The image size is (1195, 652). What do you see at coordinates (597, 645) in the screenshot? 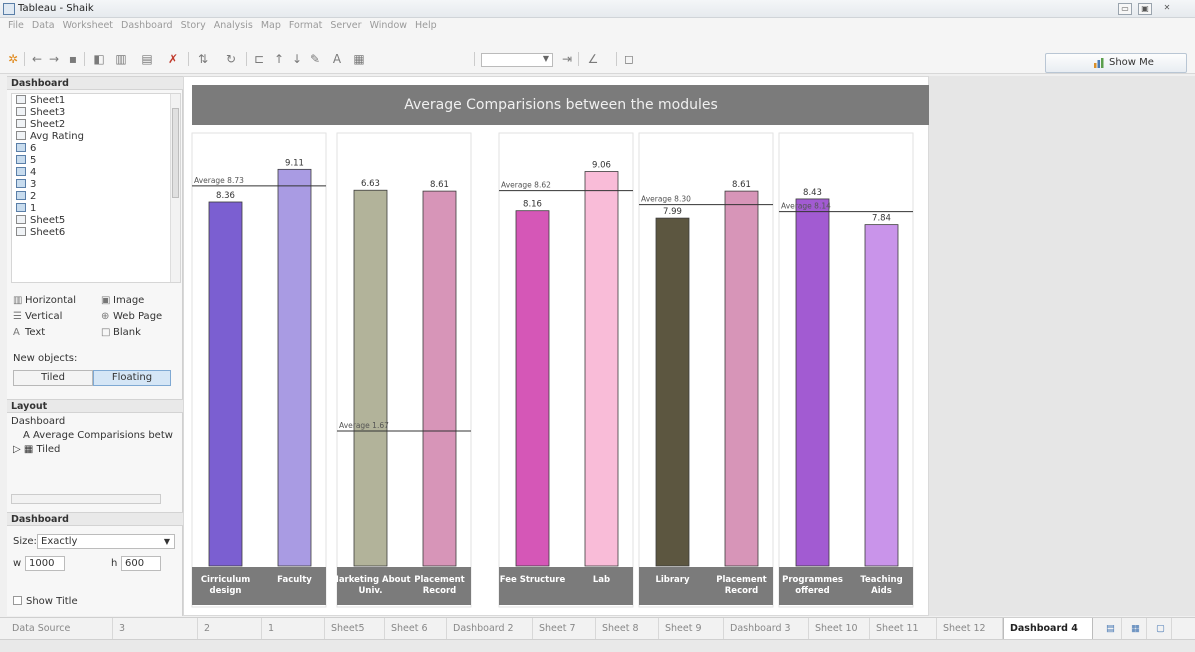
I see `status-bar` at bounding box center [597, 645].